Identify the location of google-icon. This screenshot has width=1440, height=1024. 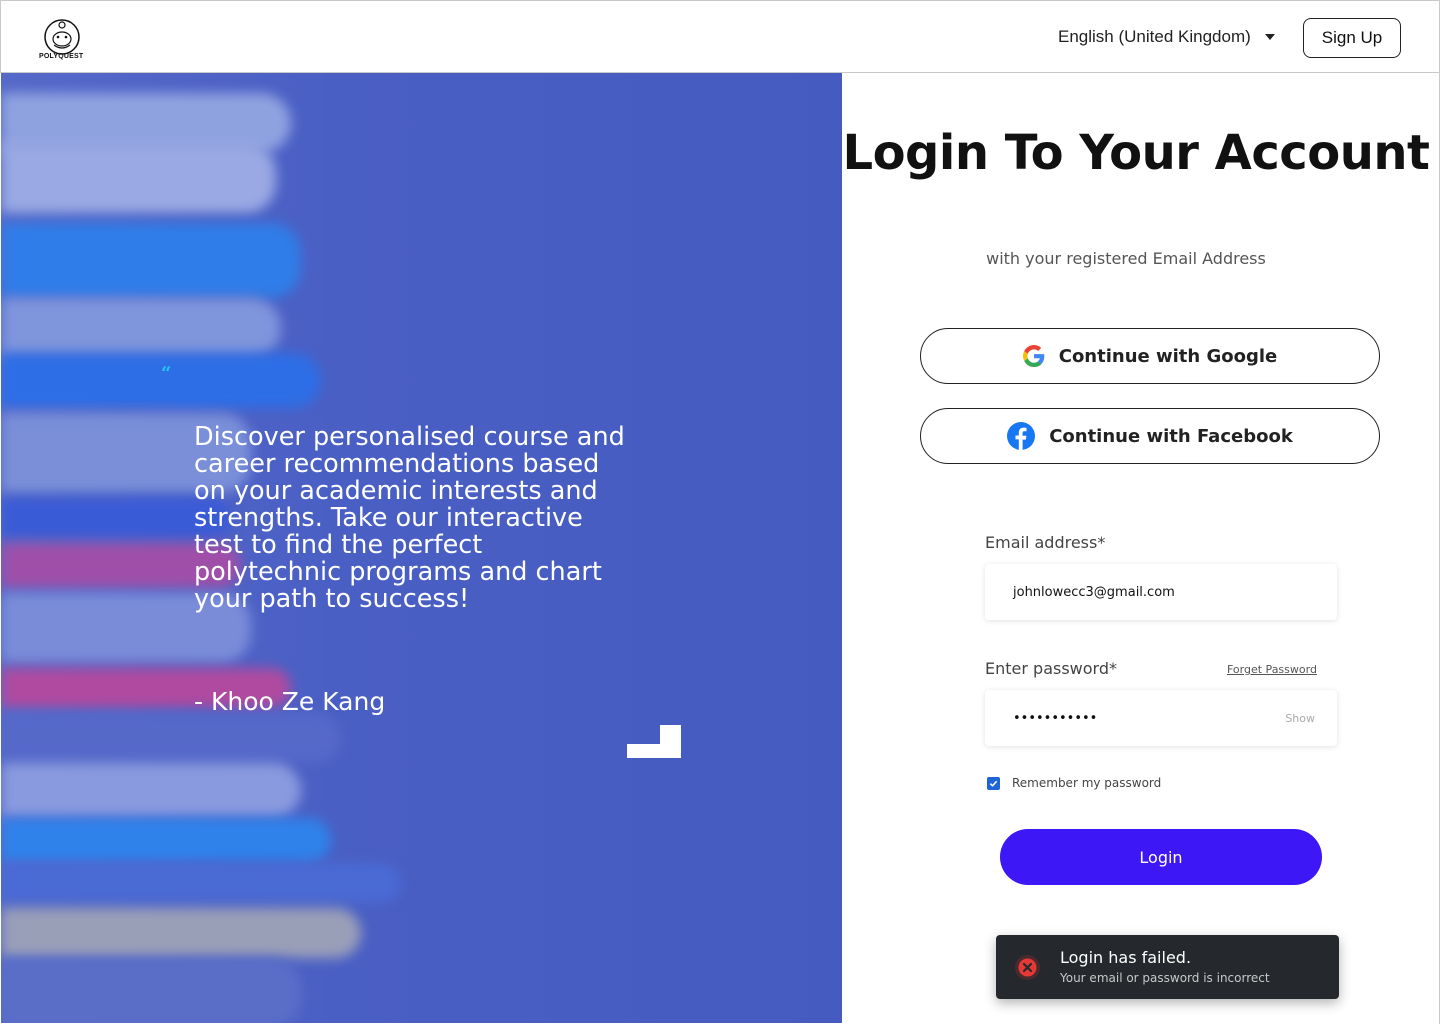
(1033, 356).